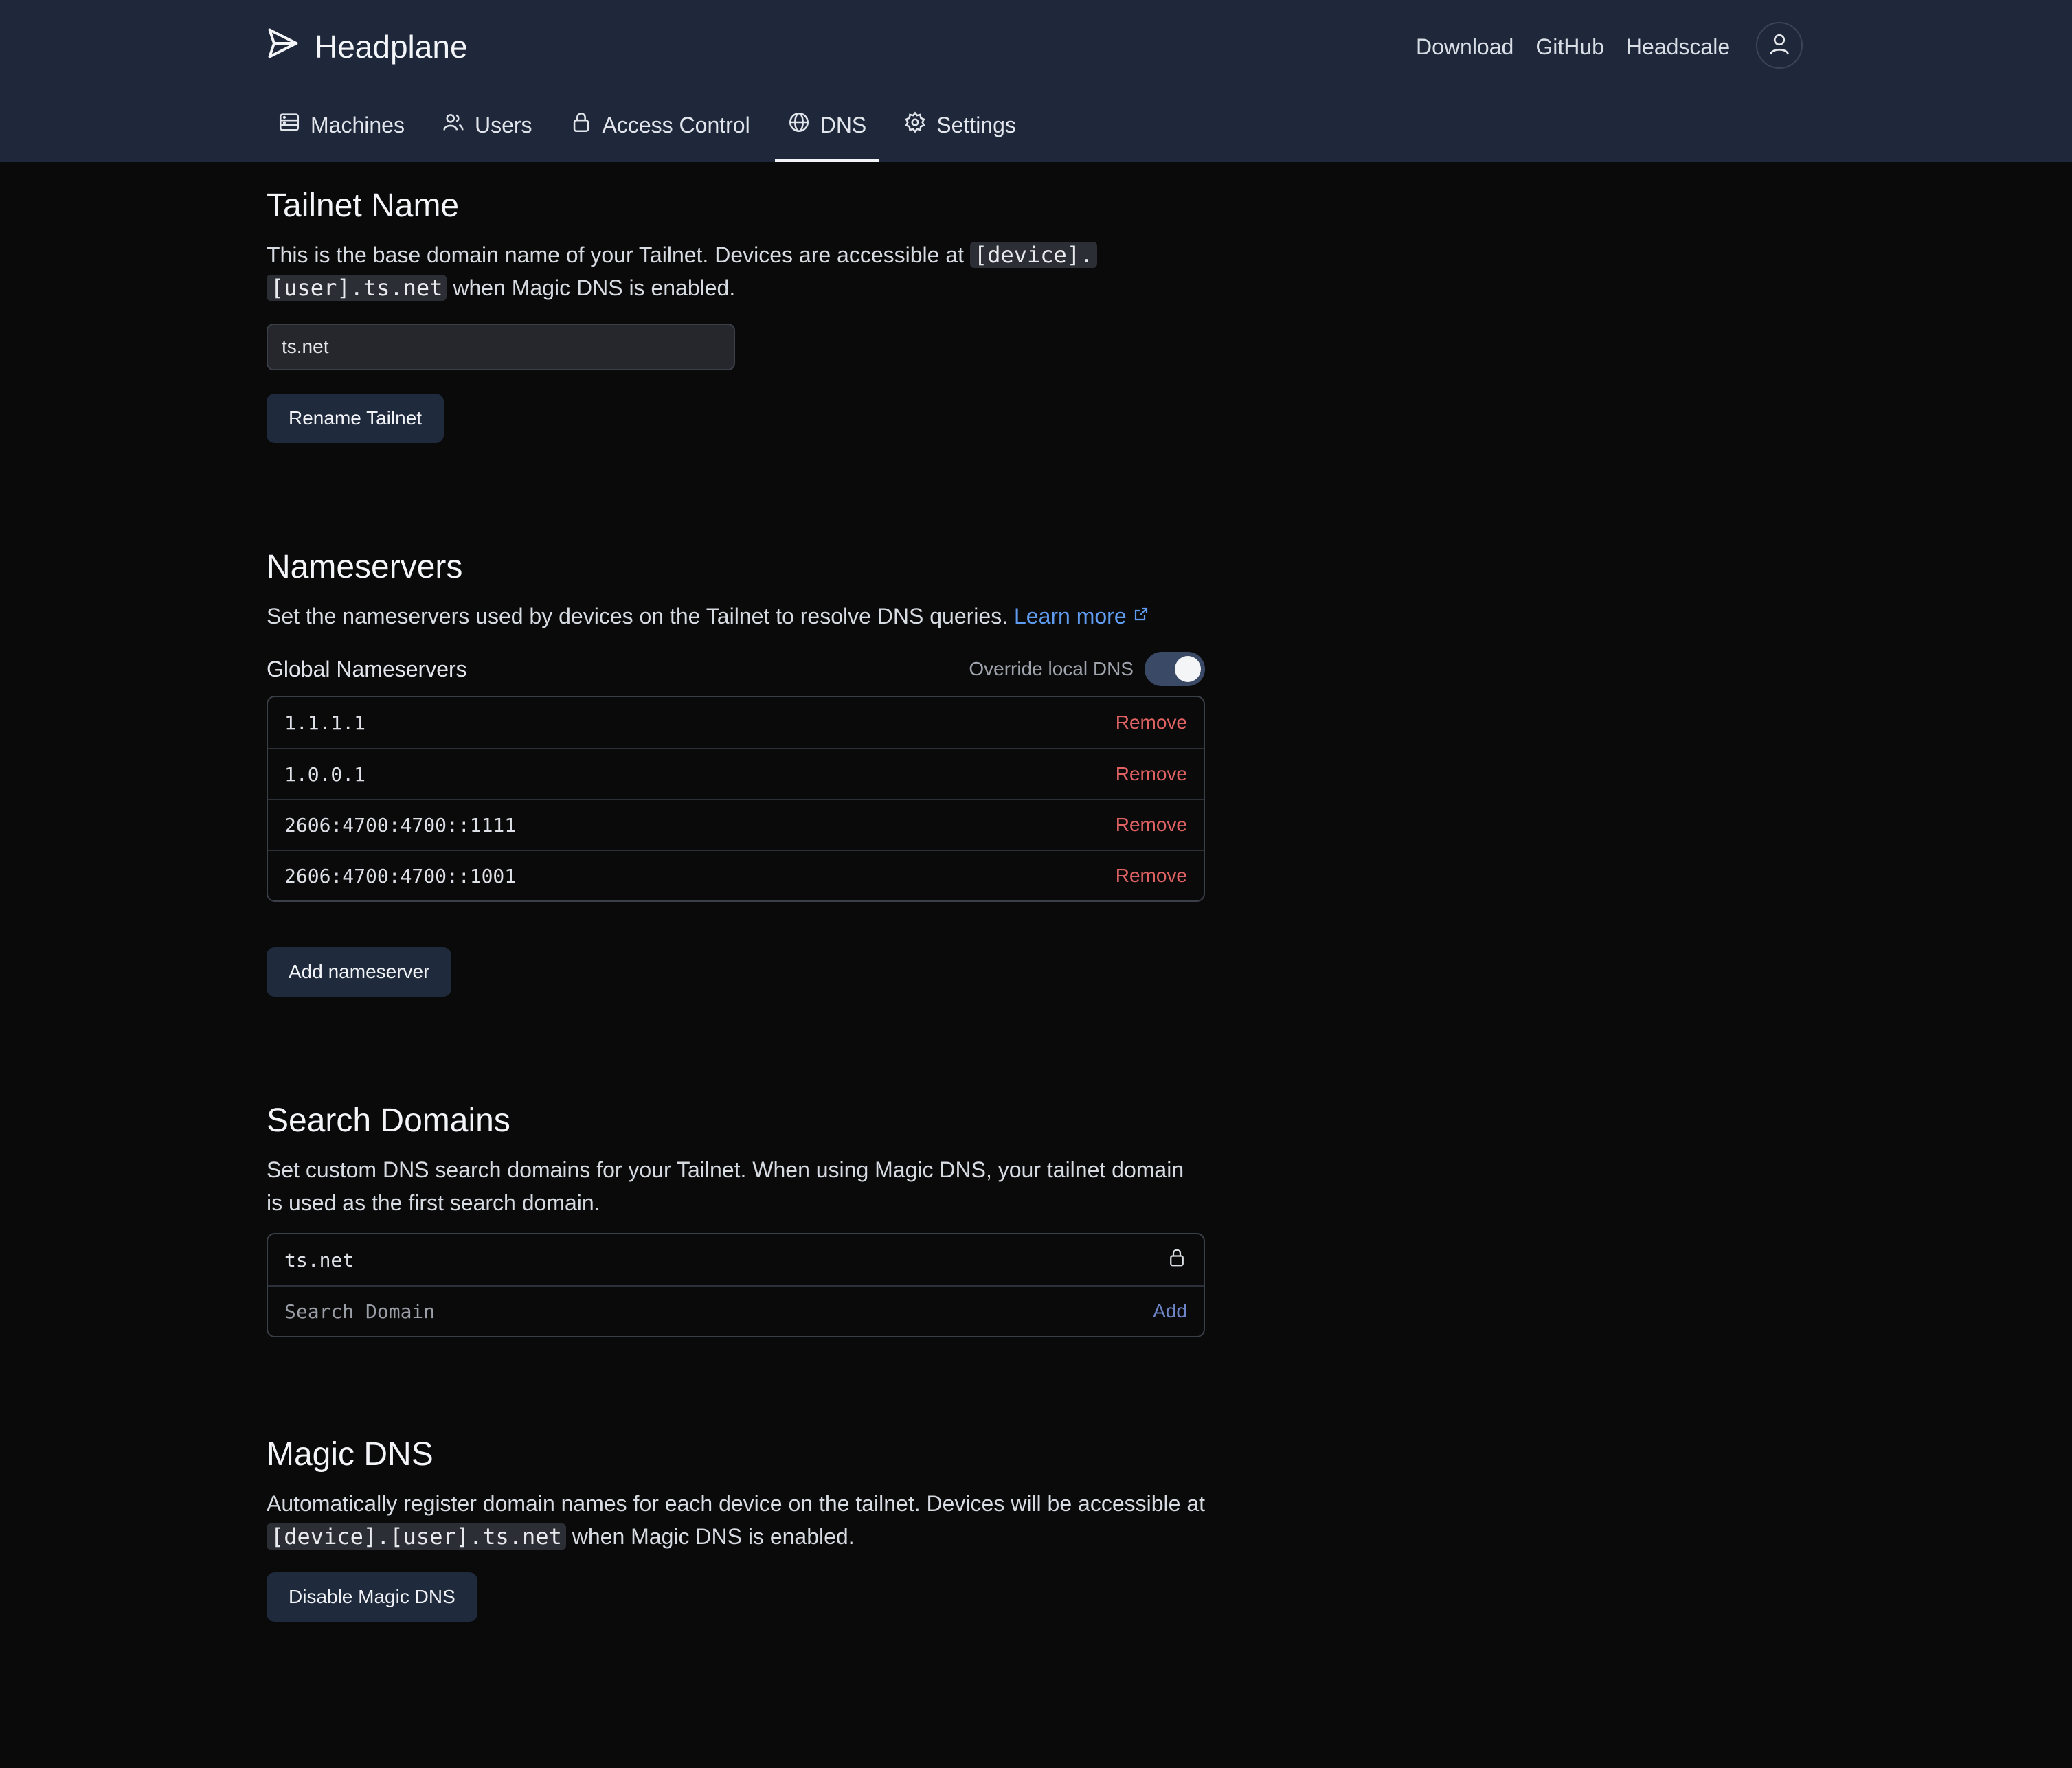  I want to click on section-title: Search Domains, so click(388, 1120).